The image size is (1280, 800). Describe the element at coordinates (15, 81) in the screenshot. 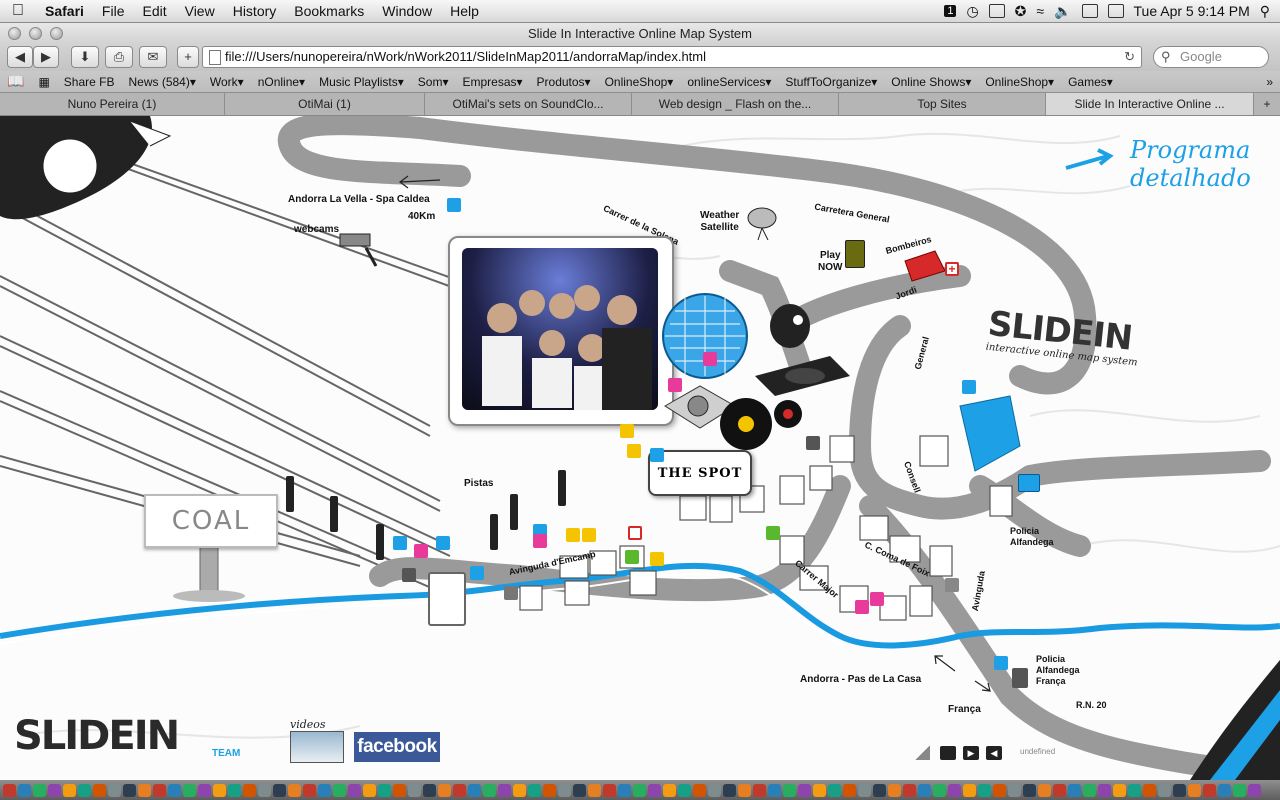

I see `reading-list-icon: 📖` at that location.